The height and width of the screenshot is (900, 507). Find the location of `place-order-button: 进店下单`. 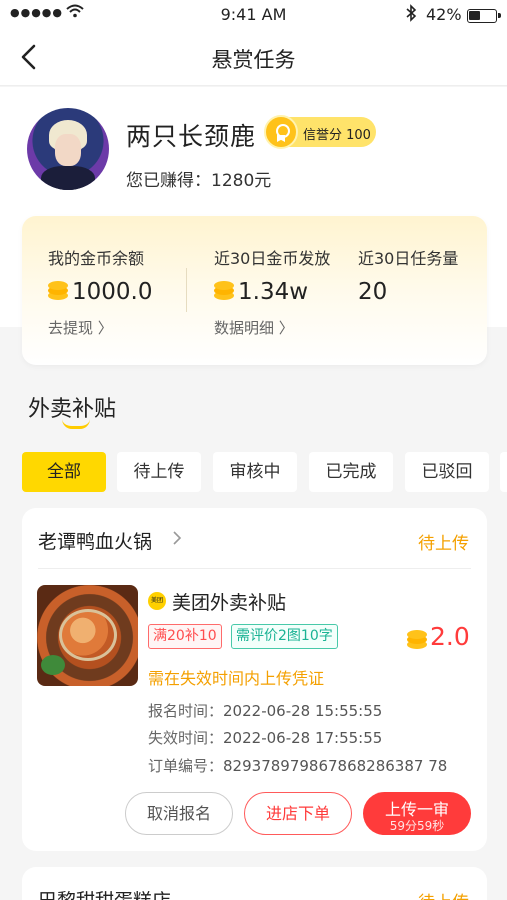

place-order-button: 进店下单 is located at coordinates (298, 813).